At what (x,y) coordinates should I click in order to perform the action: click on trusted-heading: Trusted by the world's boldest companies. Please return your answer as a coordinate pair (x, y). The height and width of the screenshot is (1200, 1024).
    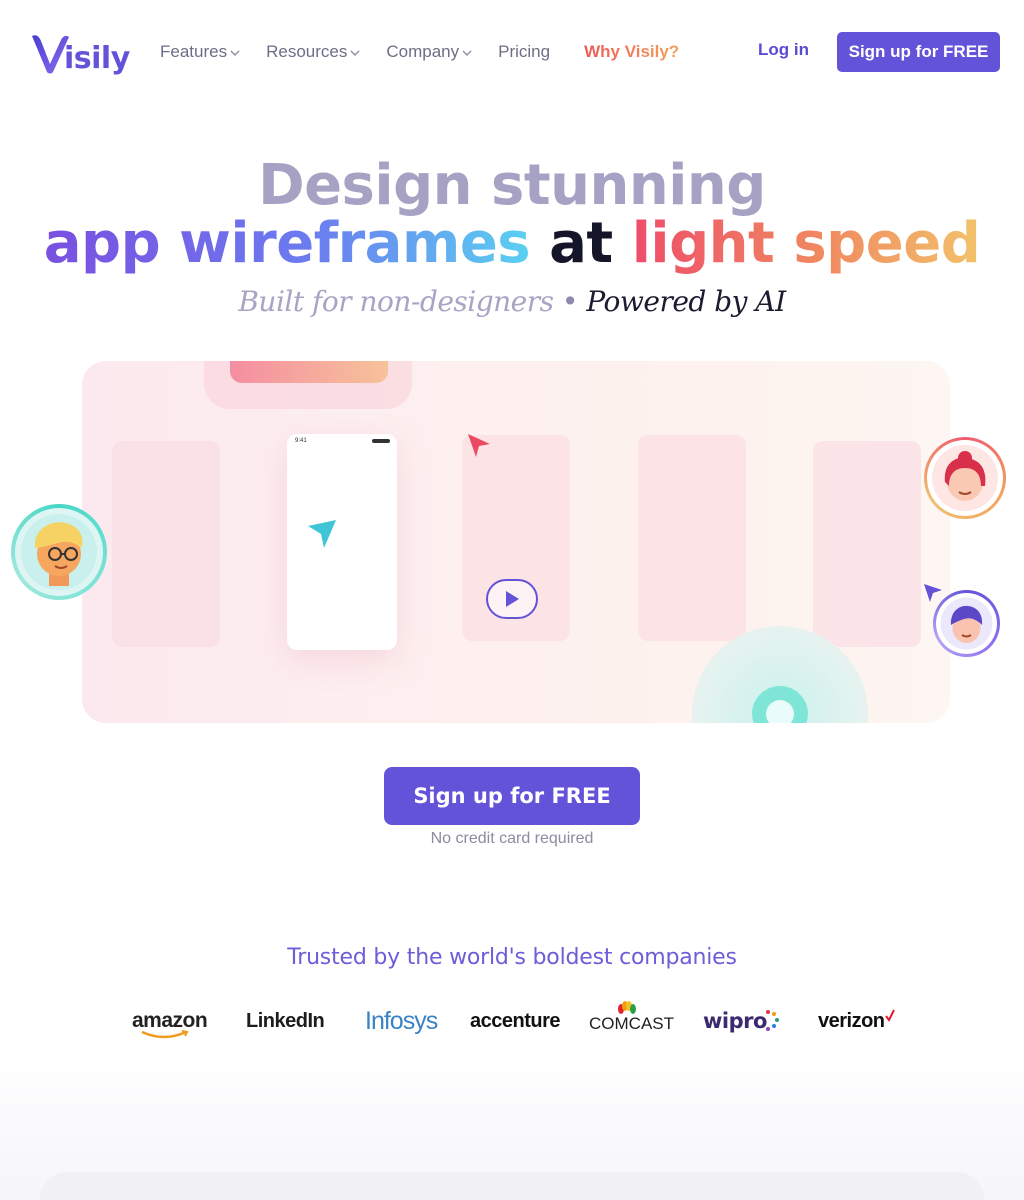
    Looking at the image, I should click on (512, 957).